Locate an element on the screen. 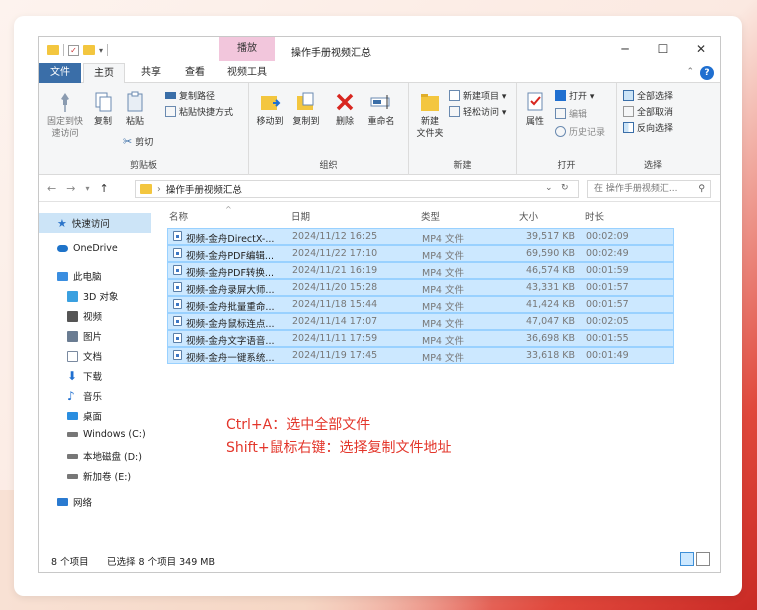 This screenshot has width=757, height=610. new-item-icon is located at coordinates (454, 95).